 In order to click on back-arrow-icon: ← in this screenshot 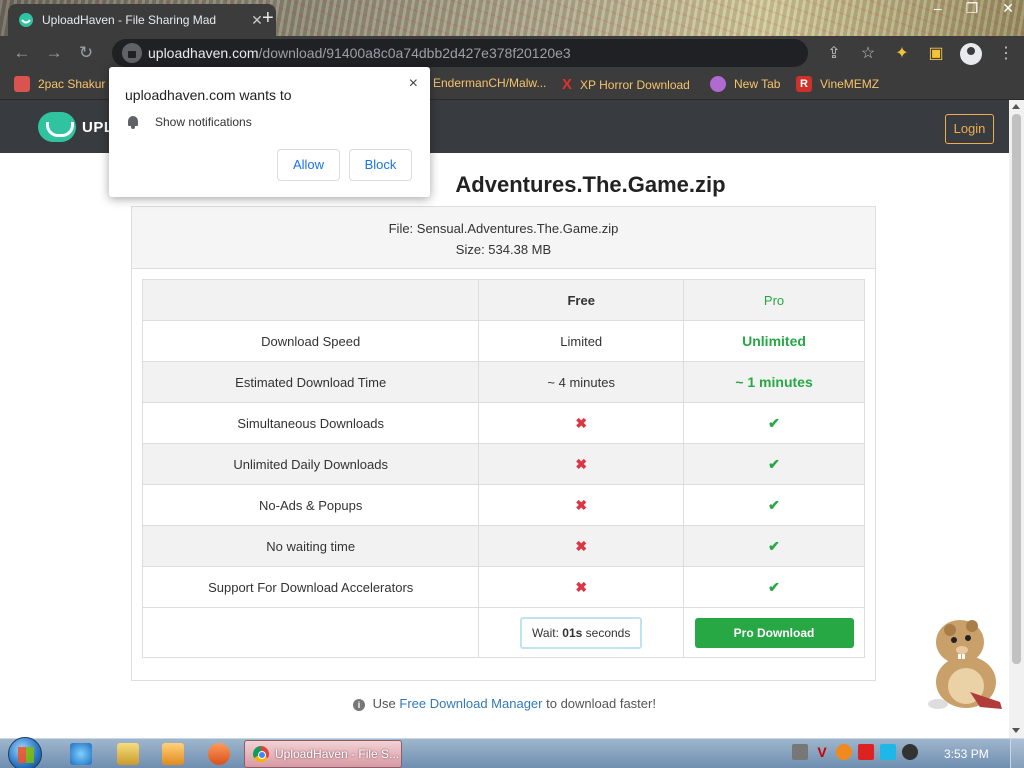, I will do `click(22, 53)`.